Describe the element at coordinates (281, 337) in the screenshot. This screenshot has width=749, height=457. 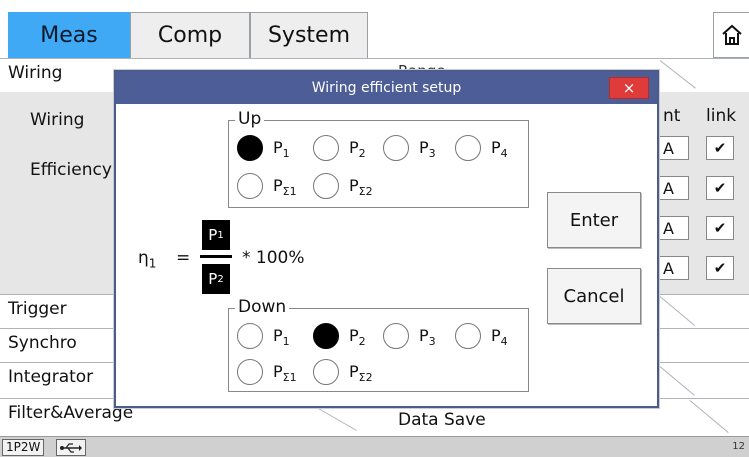
I see `down-label-p1: P1` at that location.